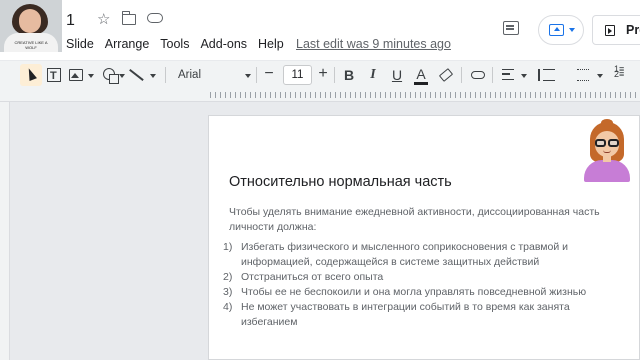 This screenshot has height=360, width=640. I want to click on presenter-shirt-text: CREATIVE LIKE A WOLF, so click(31, 45).